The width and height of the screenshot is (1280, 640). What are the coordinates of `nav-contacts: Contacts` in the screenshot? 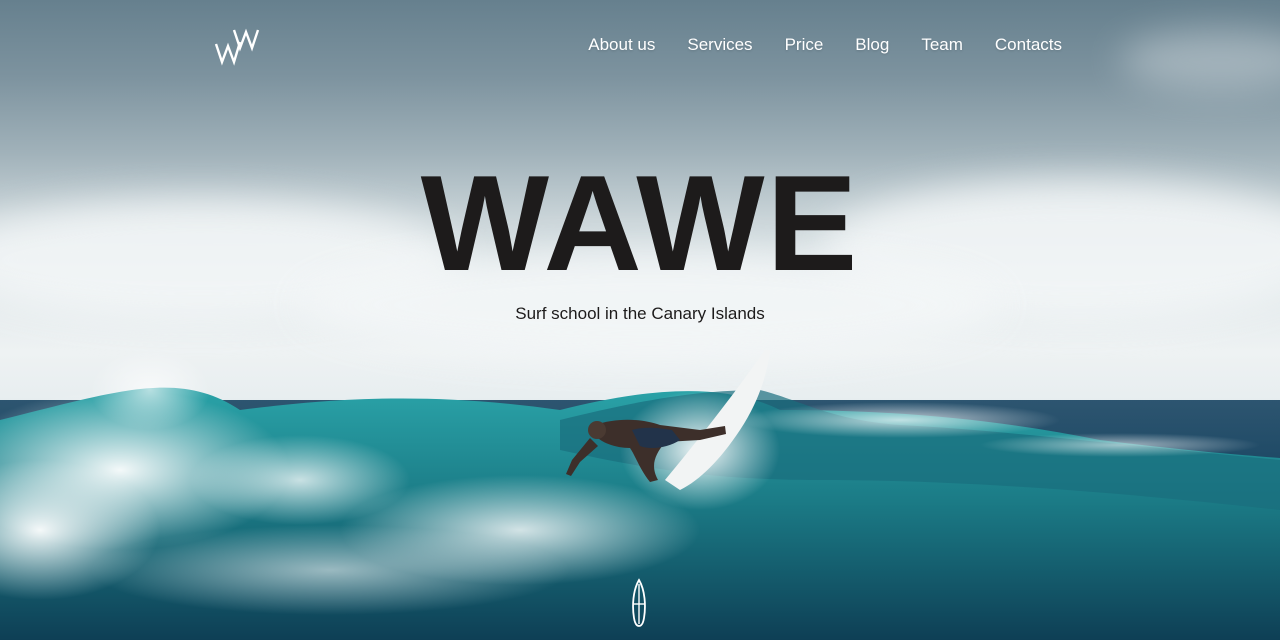 It's located at (1028, 45).